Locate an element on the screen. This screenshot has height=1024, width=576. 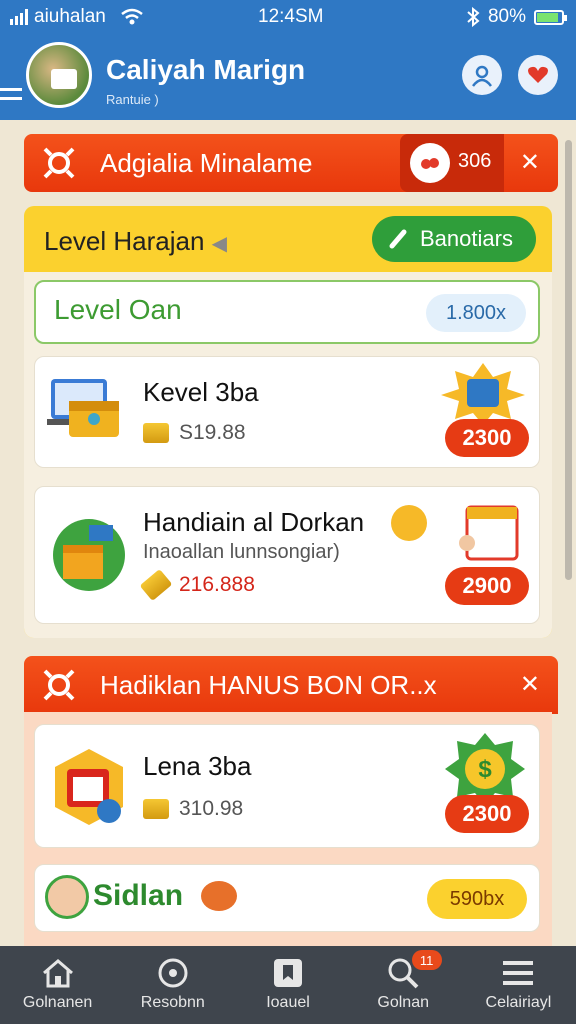
battery-icon is located at coordinates (550, 17).